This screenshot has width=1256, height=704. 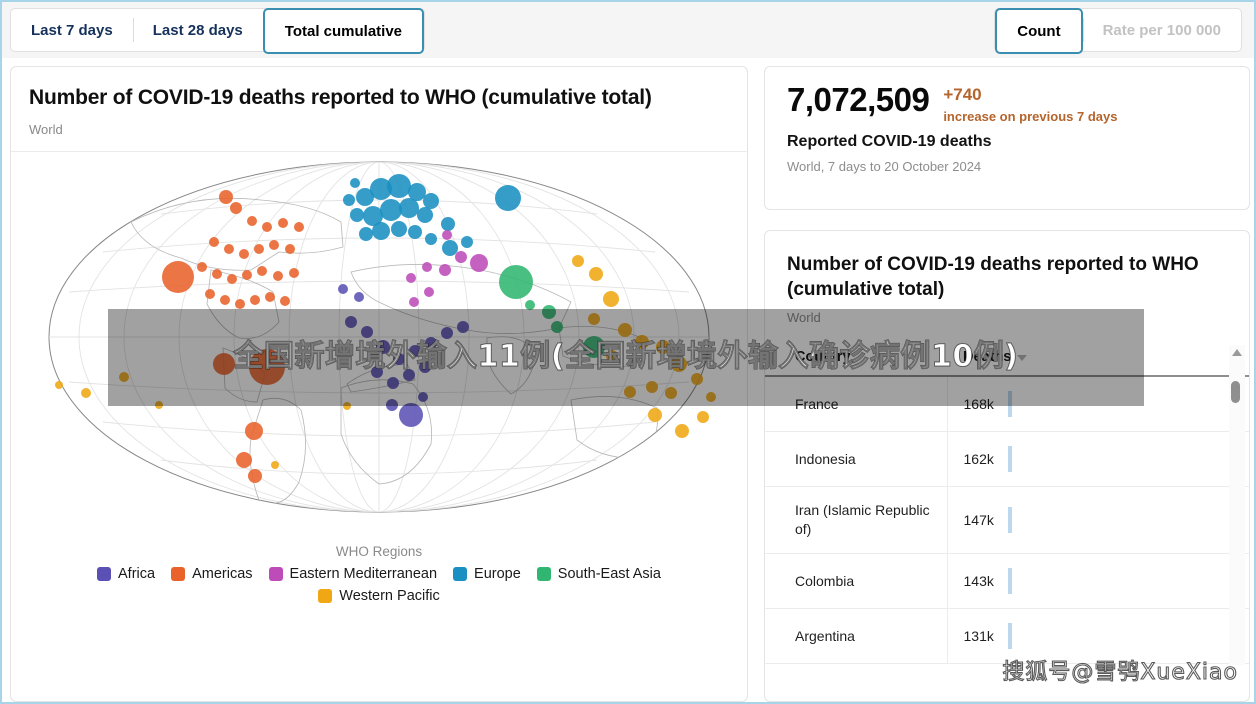 What do you see at coordinates (1007, 520) in the screenshot?
I see `table-row: Iran (Islamic Republic of) 147k` at bounding box center [1007, 520].